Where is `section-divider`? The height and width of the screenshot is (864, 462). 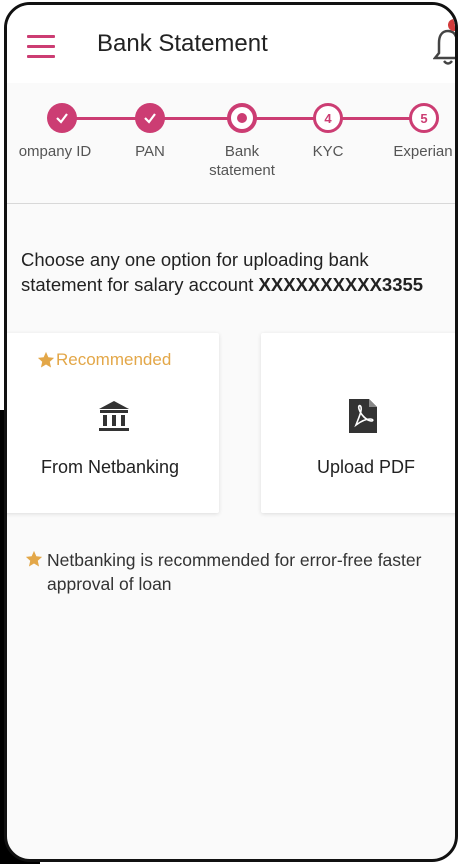
section-divider is located at coordinates (231, 203).